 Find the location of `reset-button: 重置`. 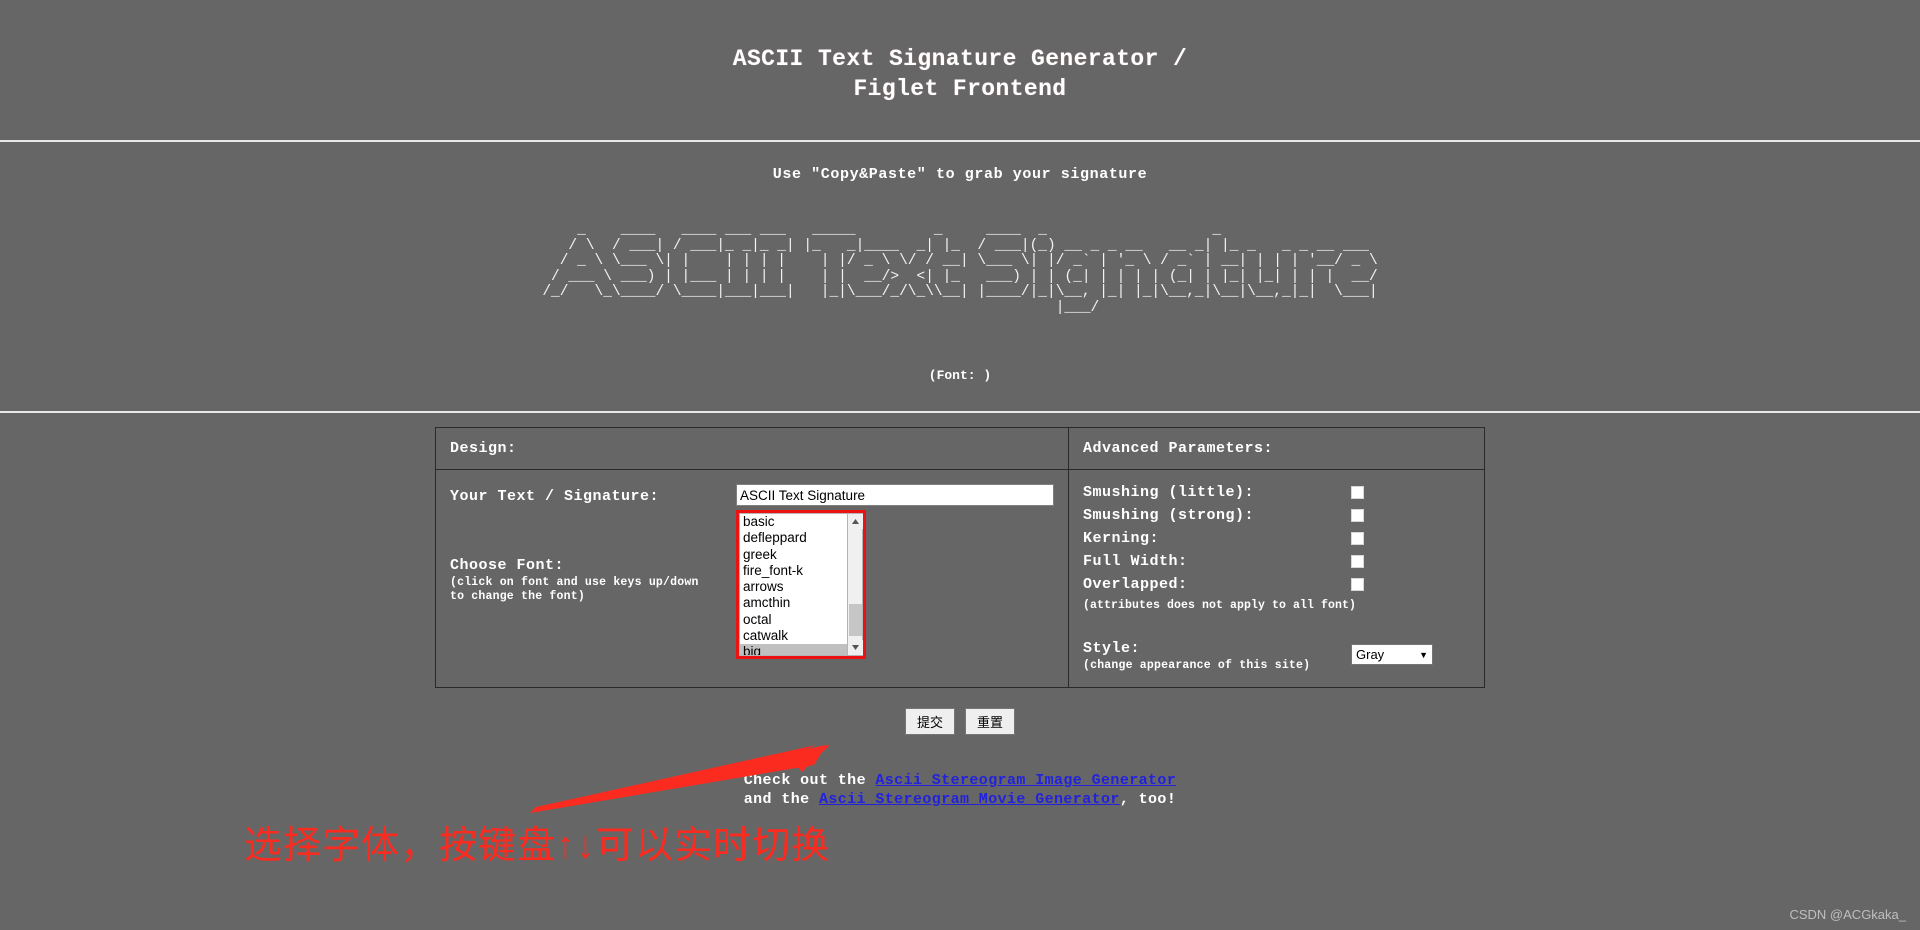

reset-button: 重置 is located at coordinates (990, 721).